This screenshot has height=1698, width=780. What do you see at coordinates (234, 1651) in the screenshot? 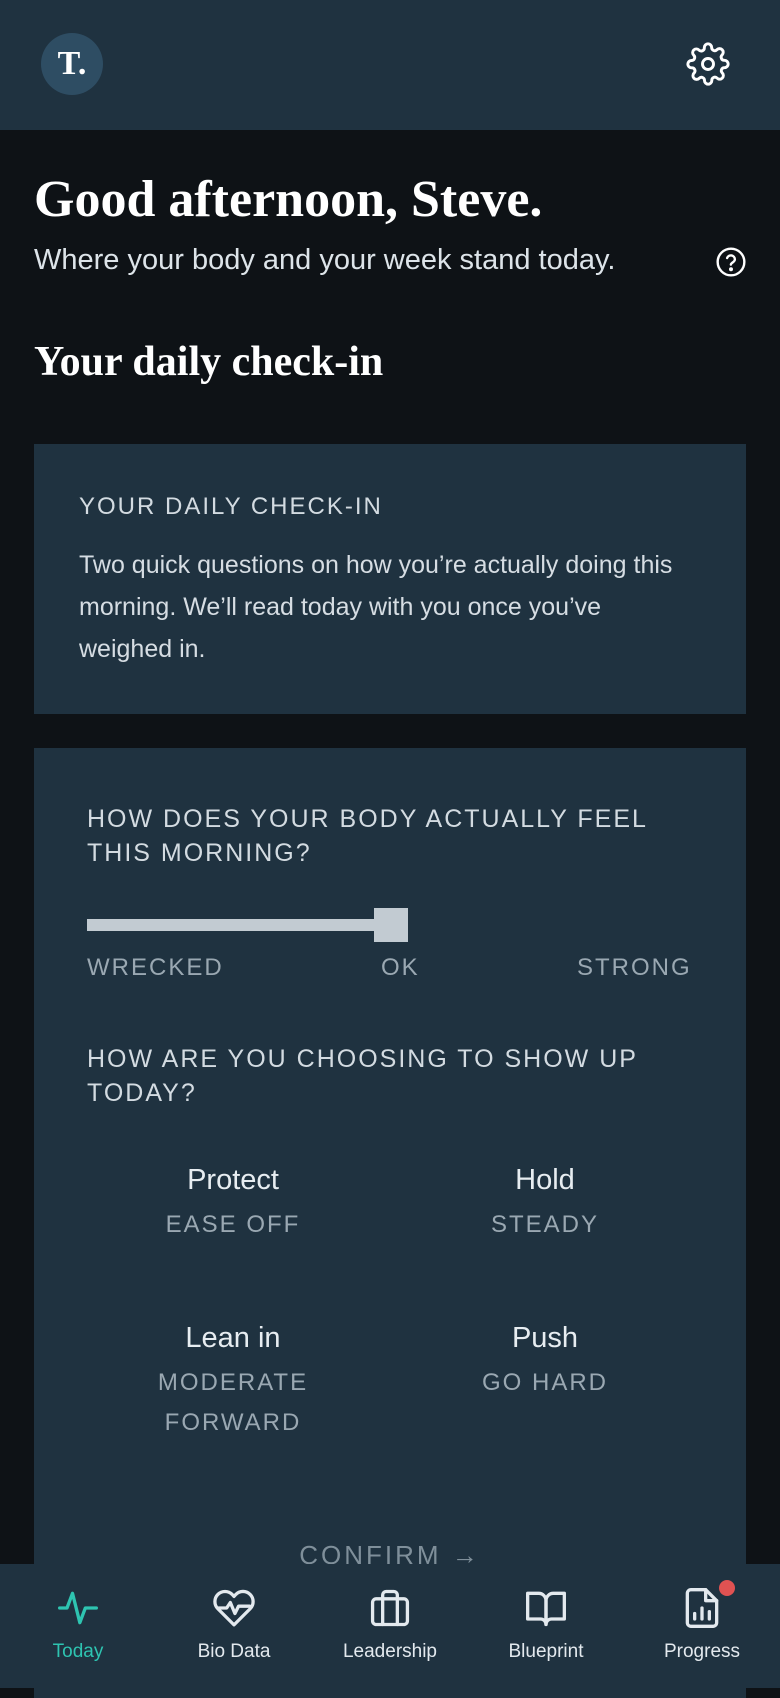
I see `nav-label: Bio Data` at bounding box center [234, 1651].